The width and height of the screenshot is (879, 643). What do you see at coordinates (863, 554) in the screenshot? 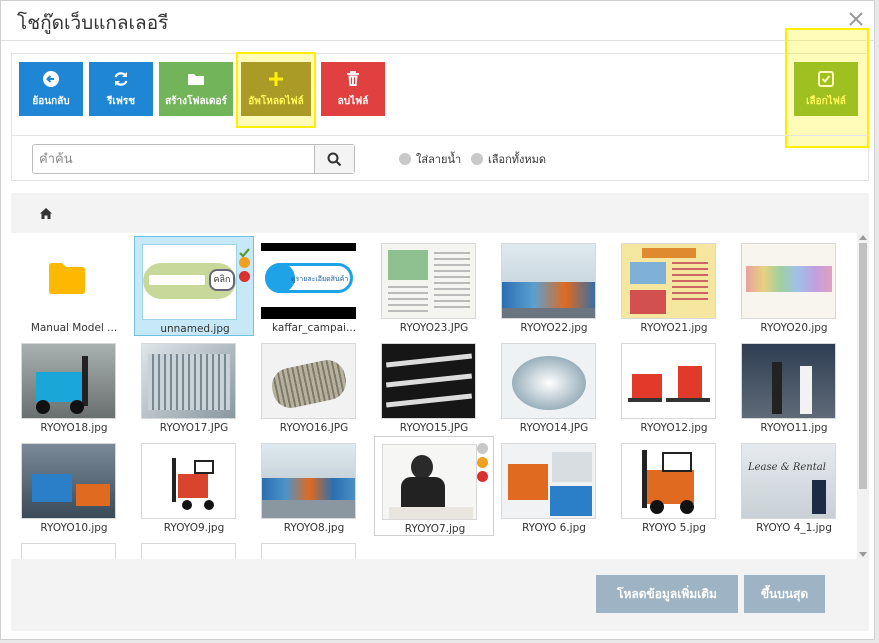
I see `scroll-down-arrow` at bounding box center [863, 554].